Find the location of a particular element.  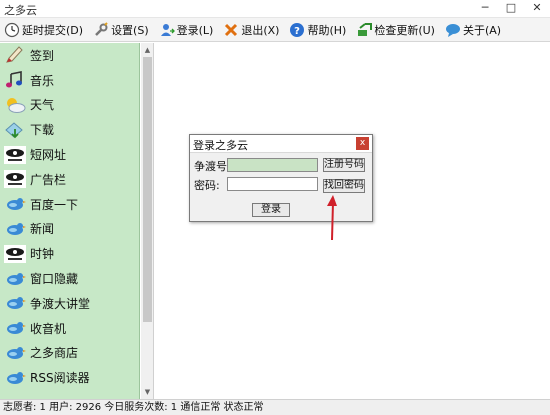

annotation-arrow-icon is located at coordinates (332, 218).